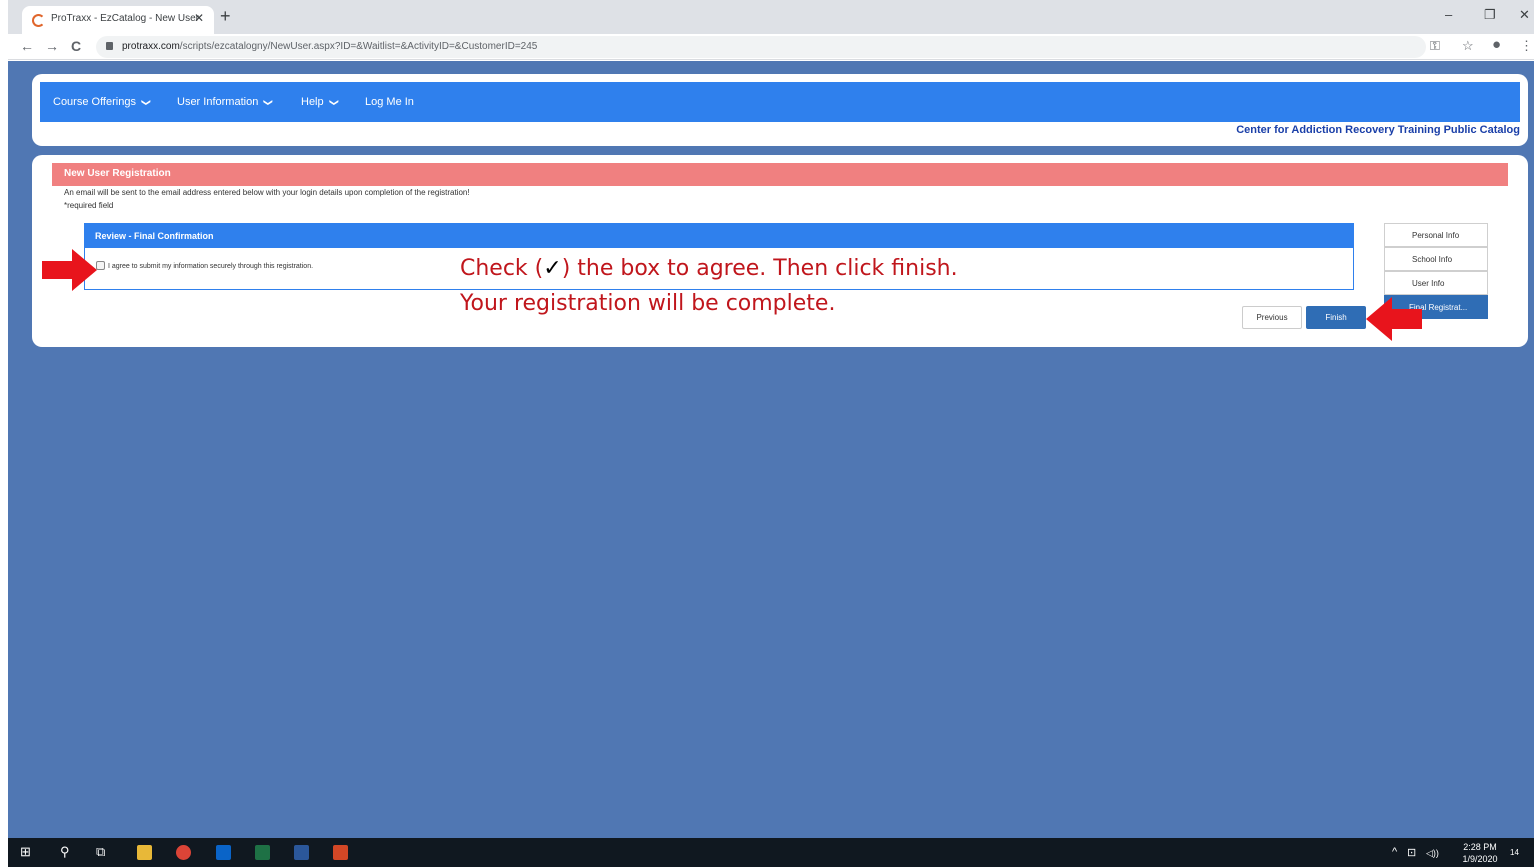 The height and width of the screenshot is (867, 1534). Describe the element at coordinates (1272, 317) in the screenshot. I see `previous-button: Previous` at that location.